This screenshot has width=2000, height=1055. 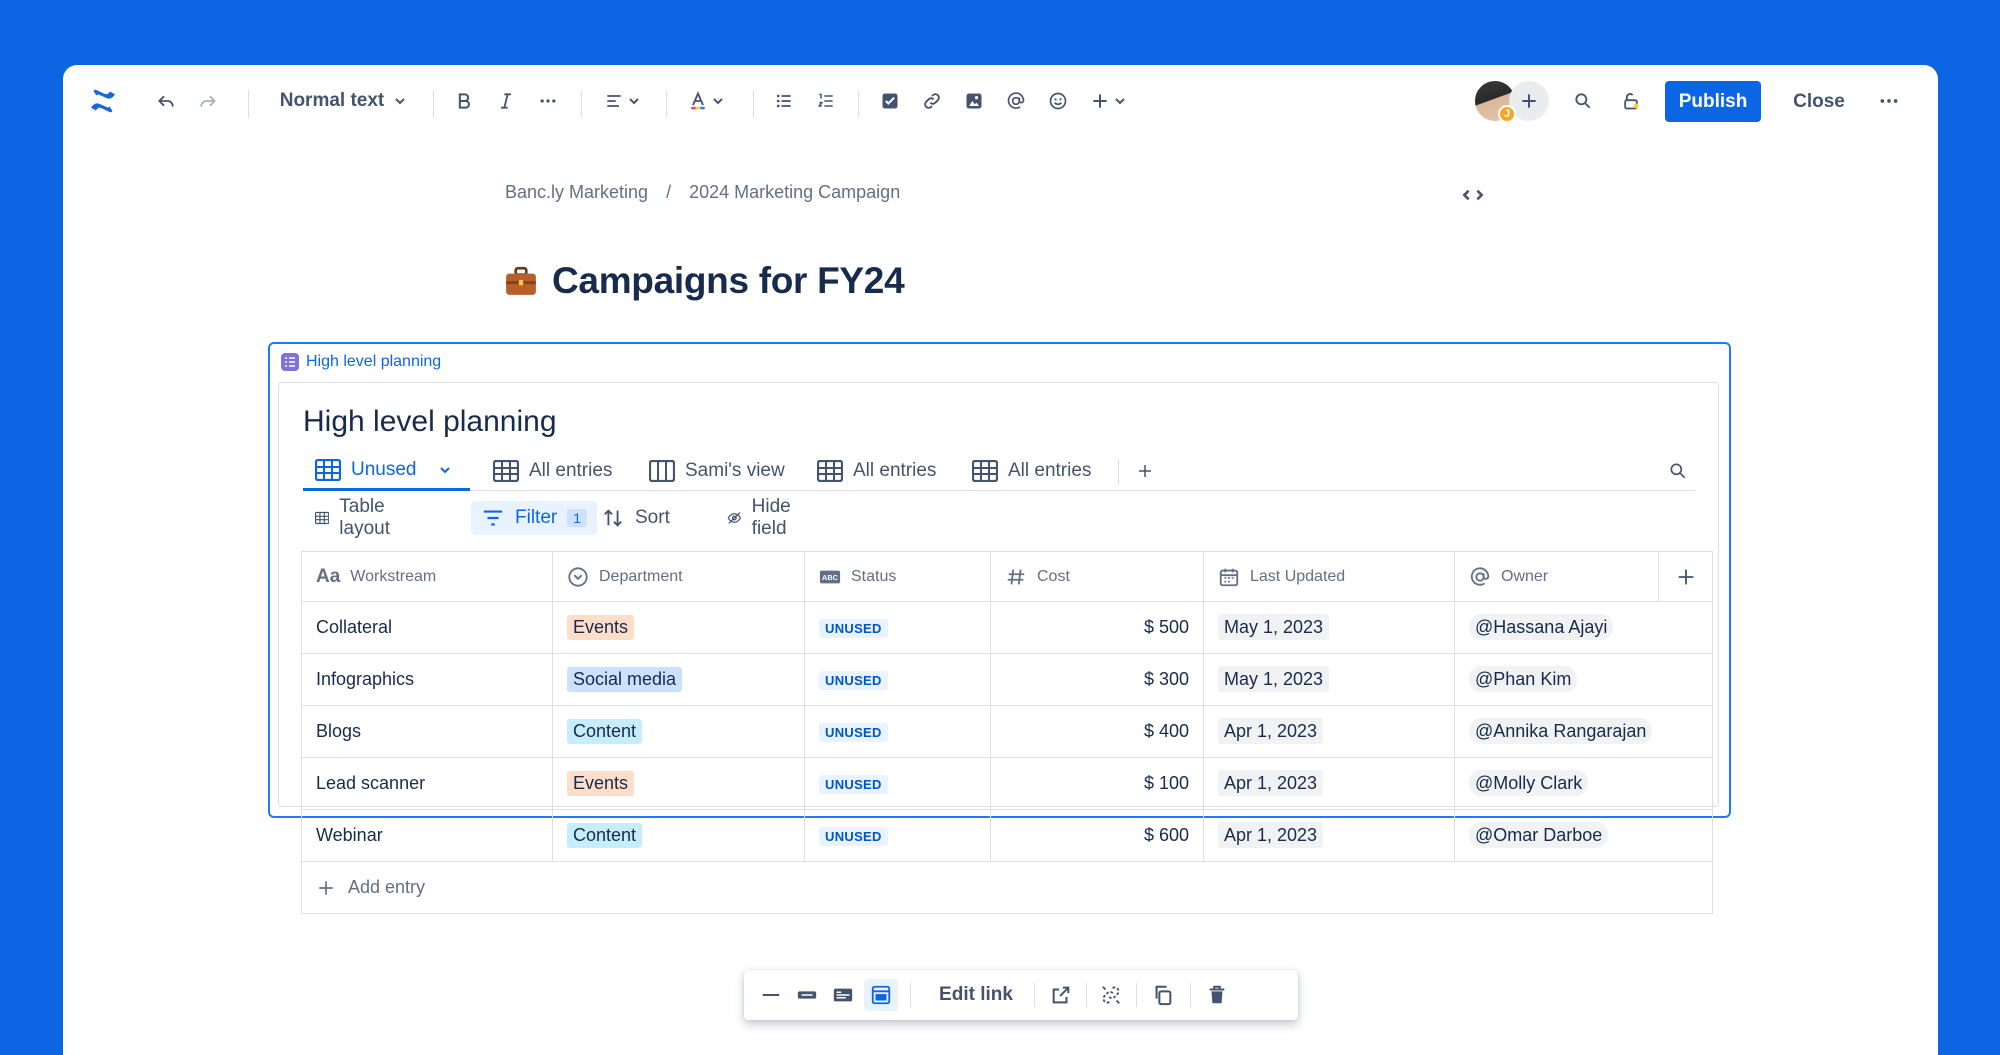 I want to click on embed-view-icon, so click(x=881, y=995).